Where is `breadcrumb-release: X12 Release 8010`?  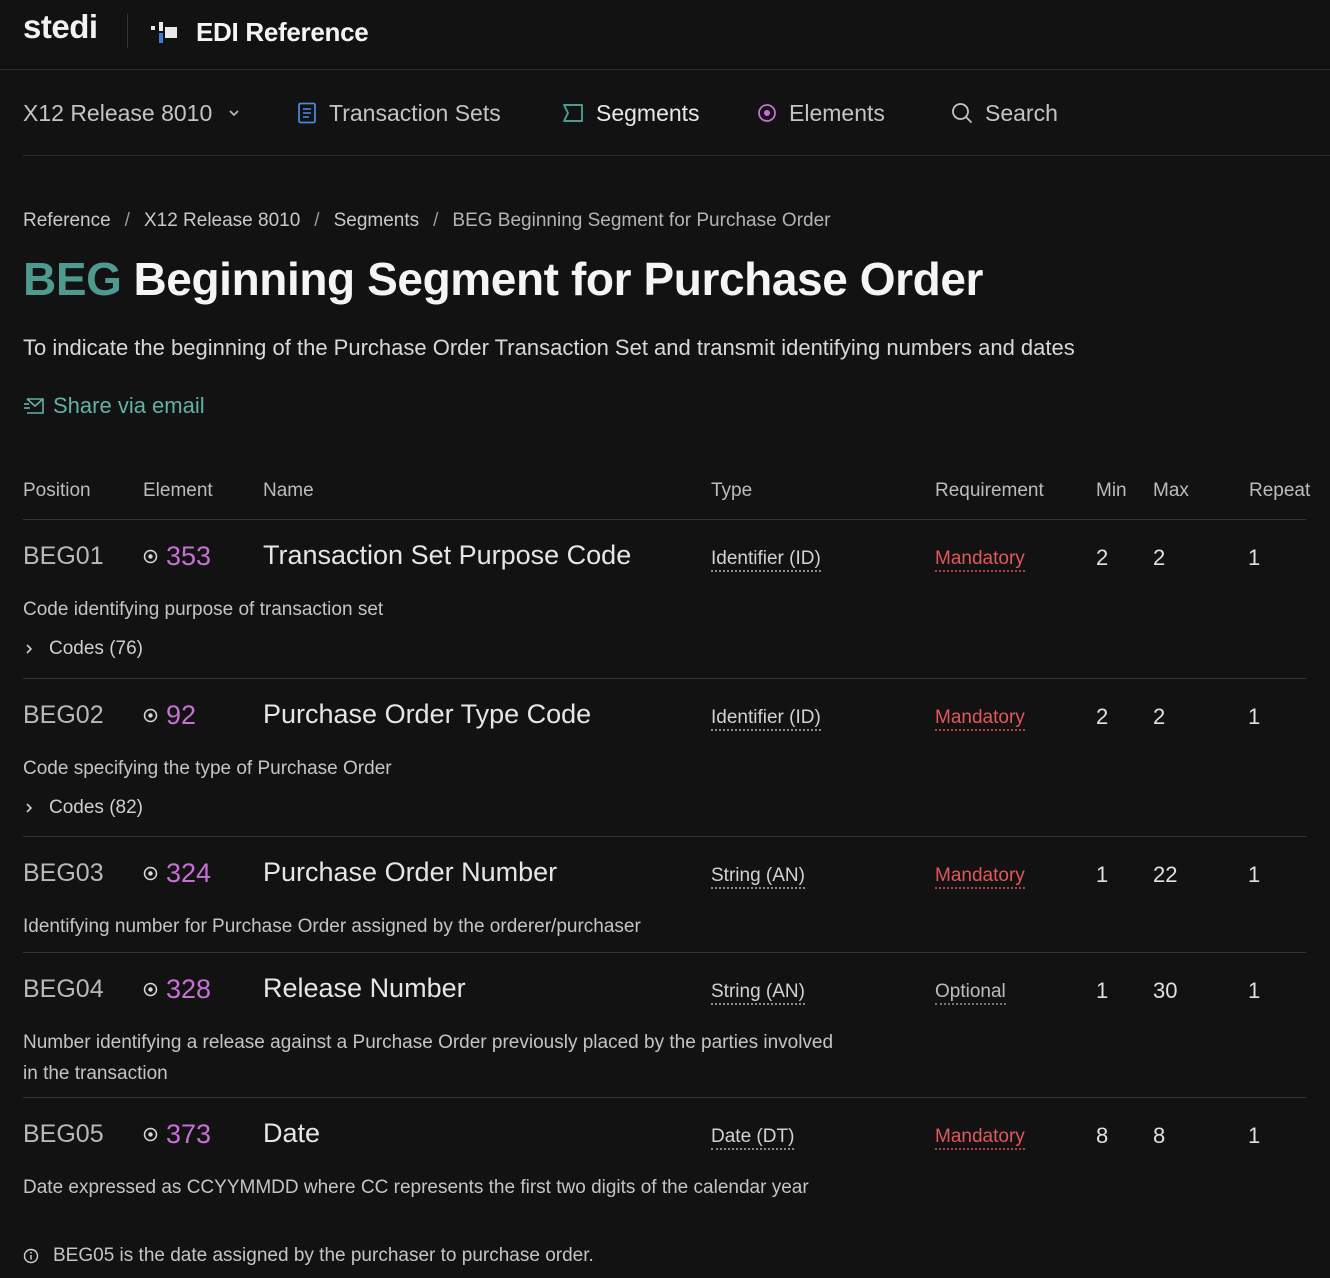
breadcrumb-release: X12 Release 8010 is located at coordinates (222, 221).